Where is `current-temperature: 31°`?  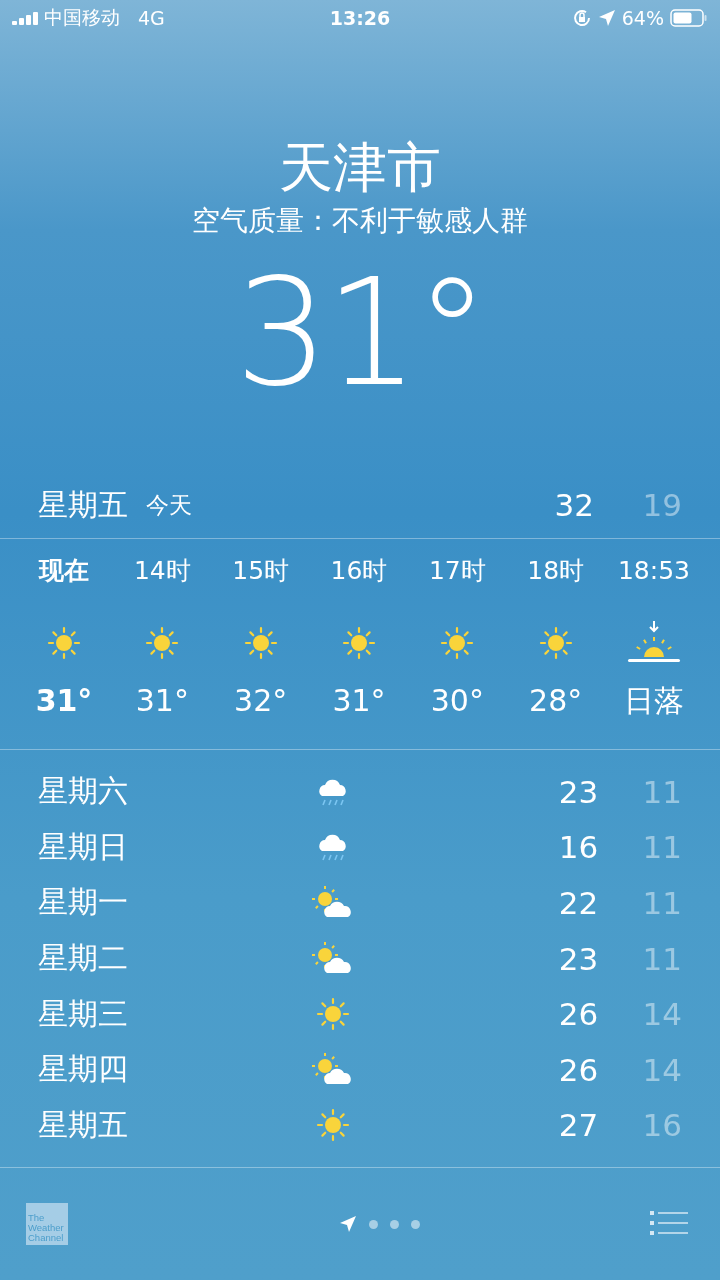 current-temperature: 31° is located at coordinates (360, 333).